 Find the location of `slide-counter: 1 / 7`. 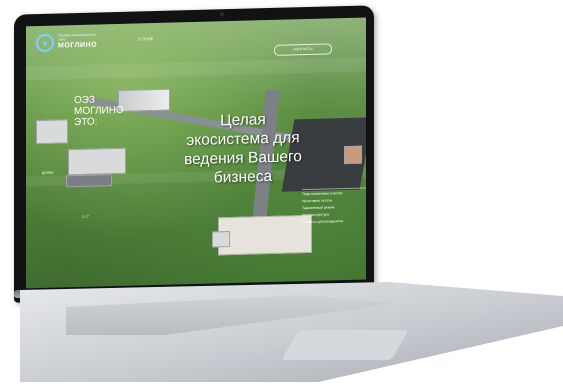

slide-counter: 1 / 7 is located at coordinates (85, 216).